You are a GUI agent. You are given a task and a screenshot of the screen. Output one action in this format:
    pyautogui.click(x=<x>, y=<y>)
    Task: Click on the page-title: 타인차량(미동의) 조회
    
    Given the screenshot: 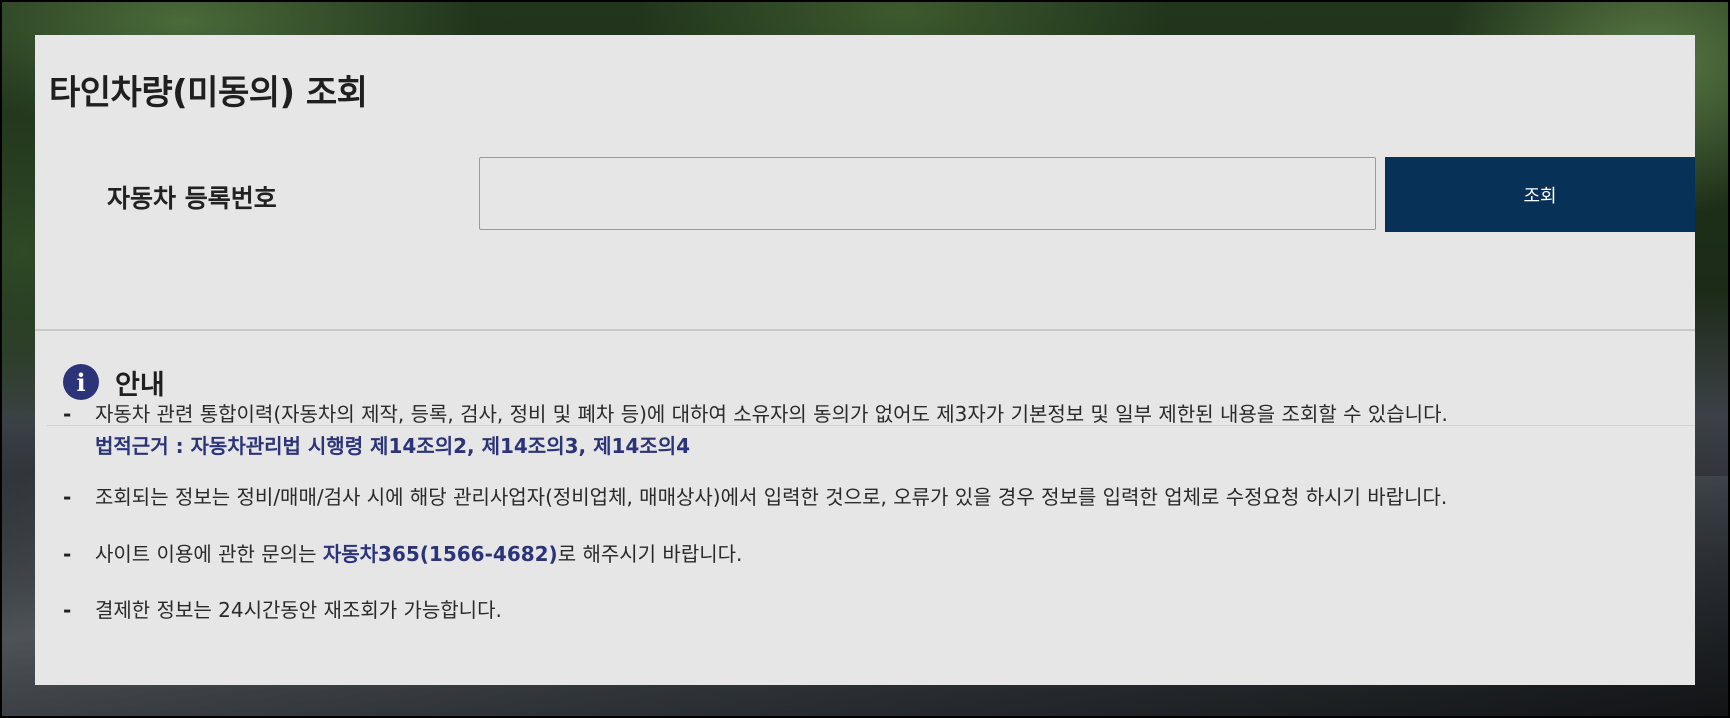 What is the action you would take?
    pyautogui.click(x=208, y=93)
    